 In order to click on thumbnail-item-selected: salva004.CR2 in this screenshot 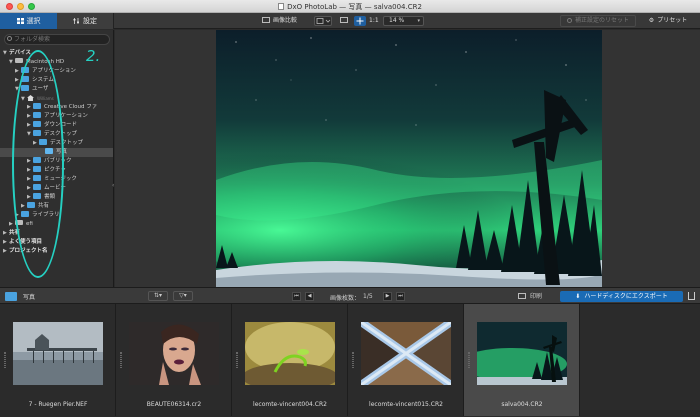, I will do `click(522, 360)`.